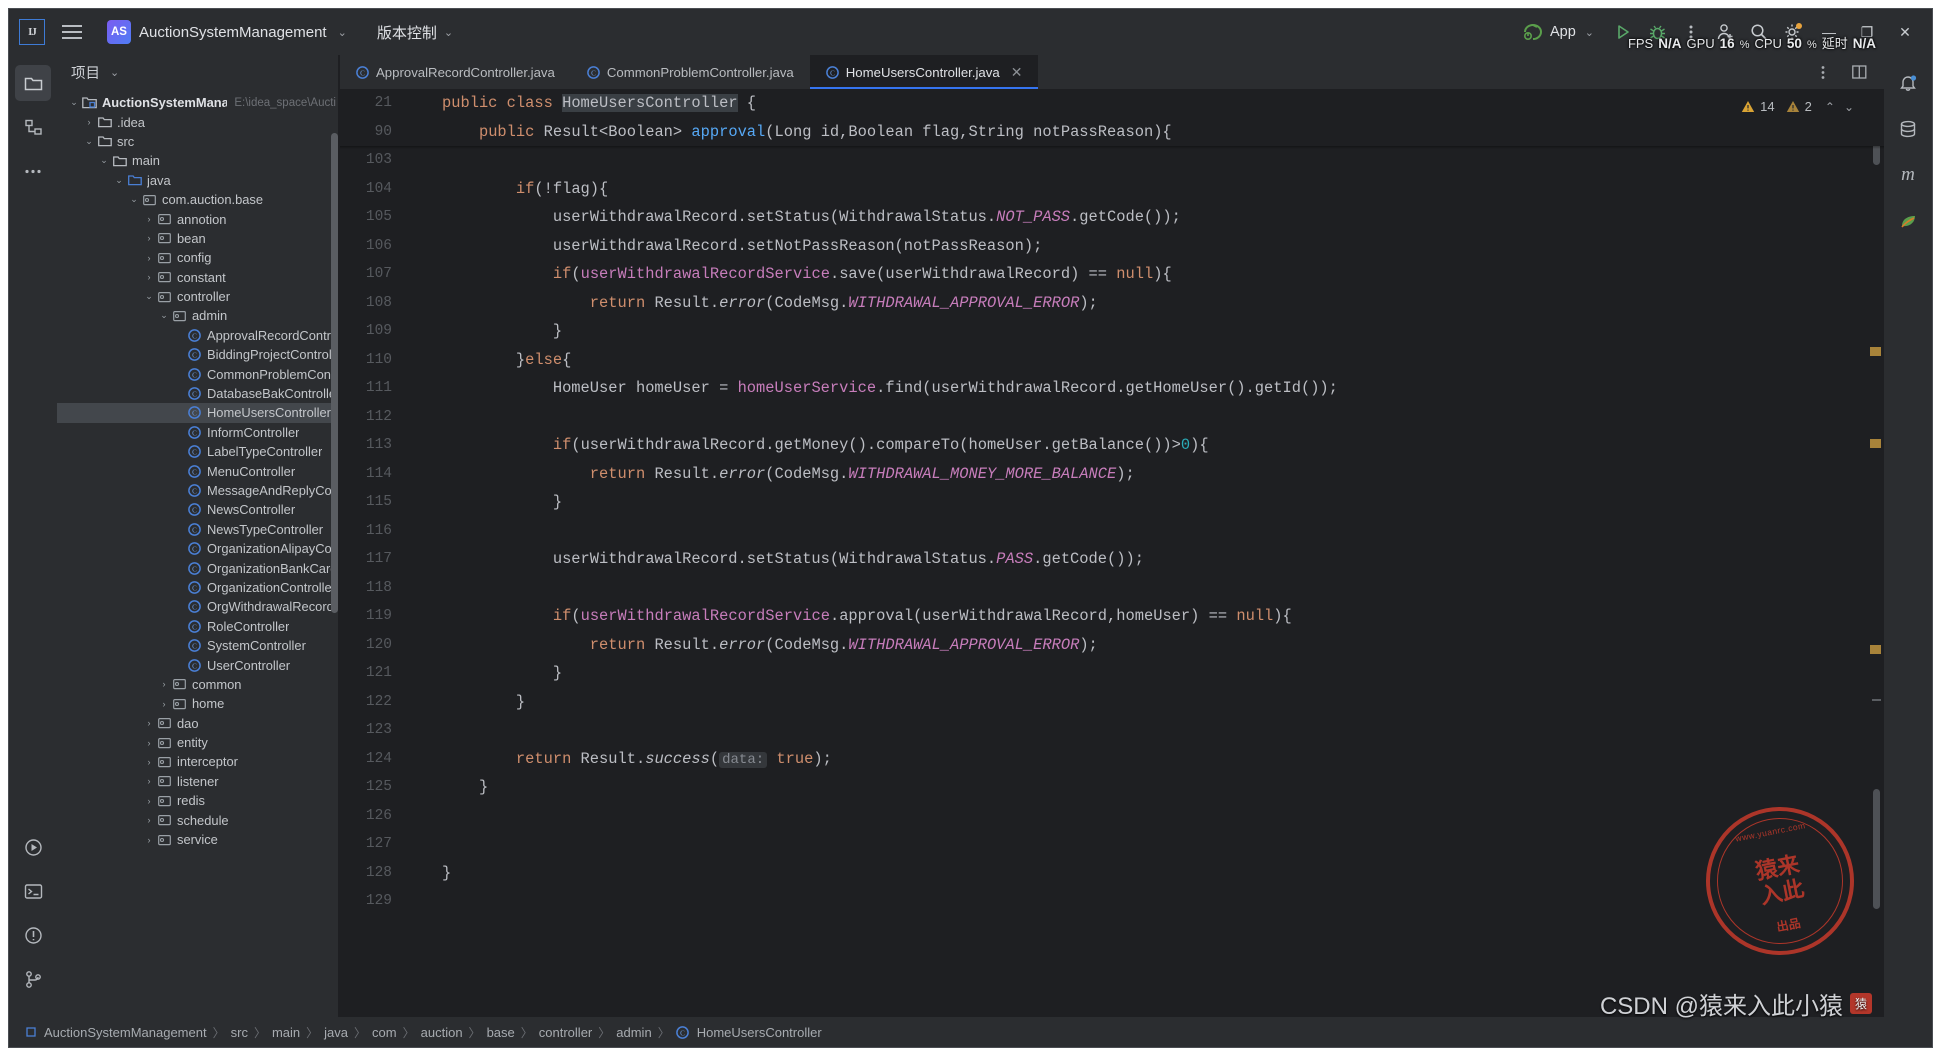  What do you see at coordinates (1725, 32) in the screenshot?
I see `account-button` at bounding box center [1725, 32].